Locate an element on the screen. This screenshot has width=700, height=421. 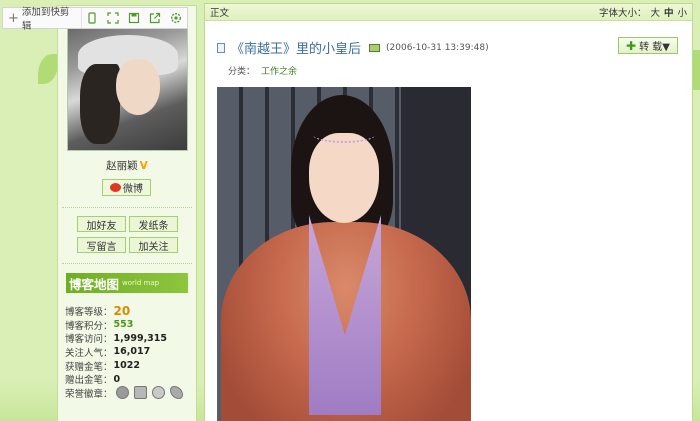
blog-map-title: 博客地图 is located at coordinates (94, 284).